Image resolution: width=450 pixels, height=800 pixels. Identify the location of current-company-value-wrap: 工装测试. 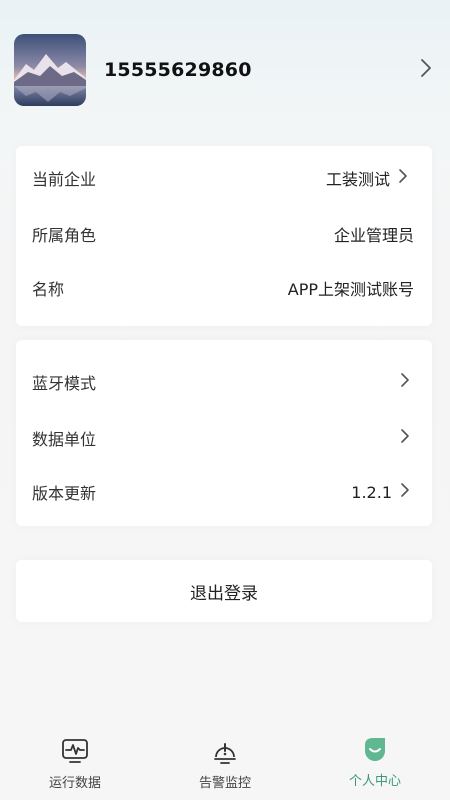
(367, 178).